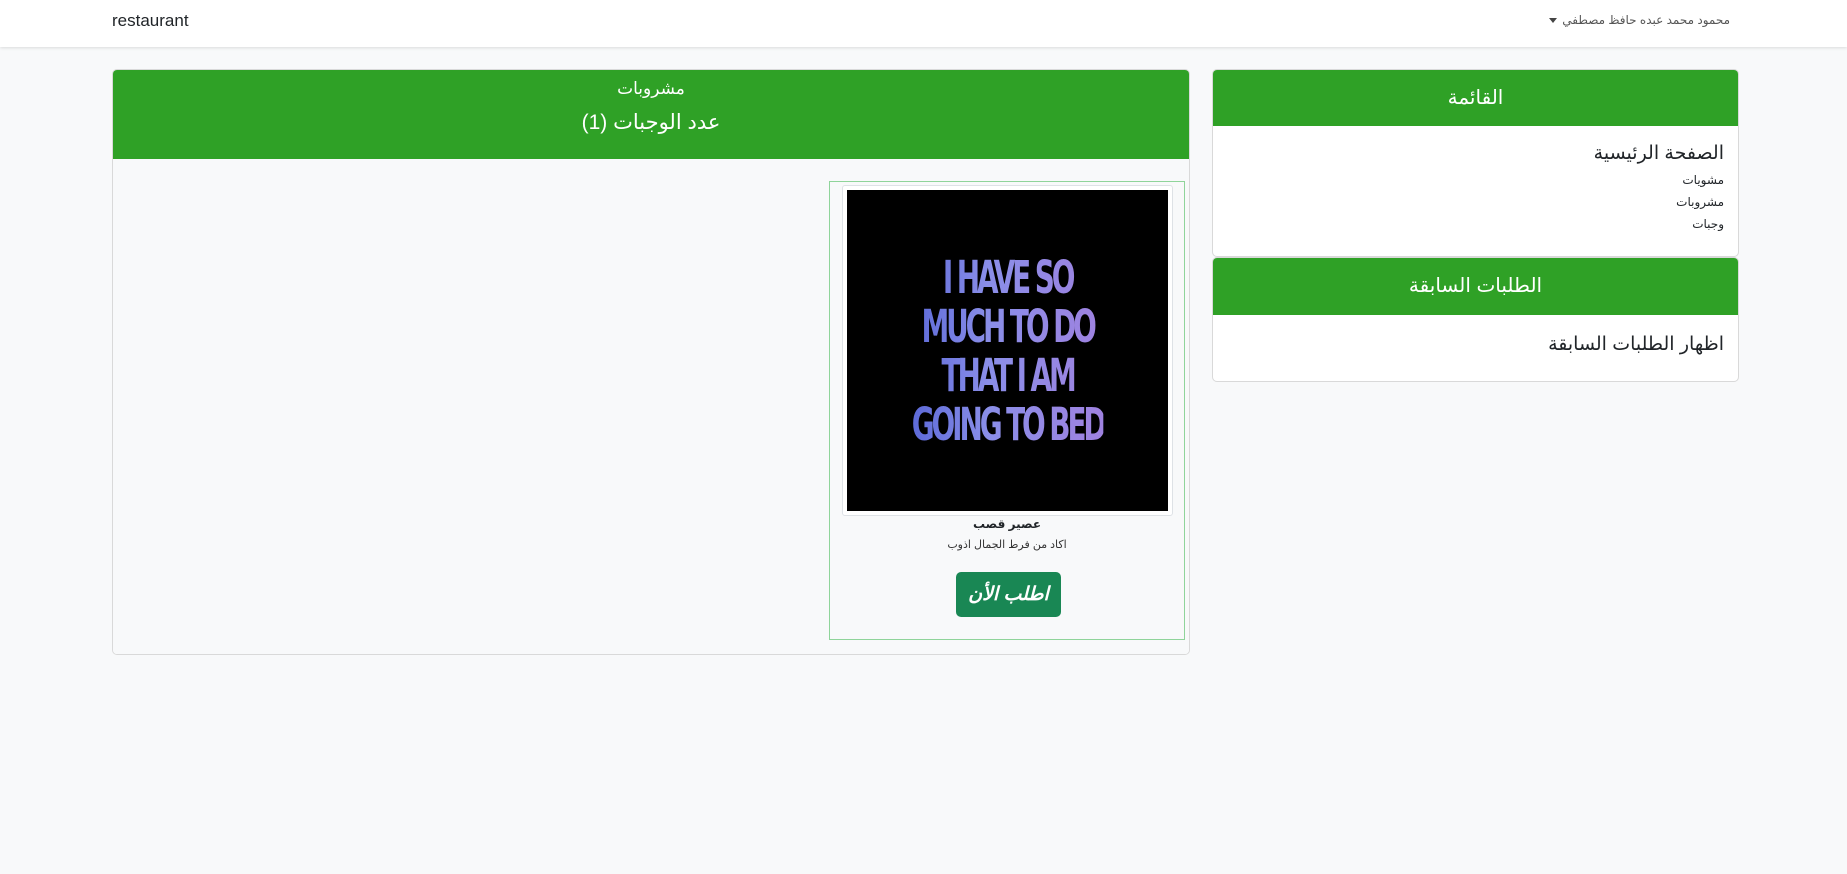 This screenshot has height=874, width=1847. Describe the element at coordinates (1007, 375) in the screenshot. I see `poster-line: THAT I AM` at that location.